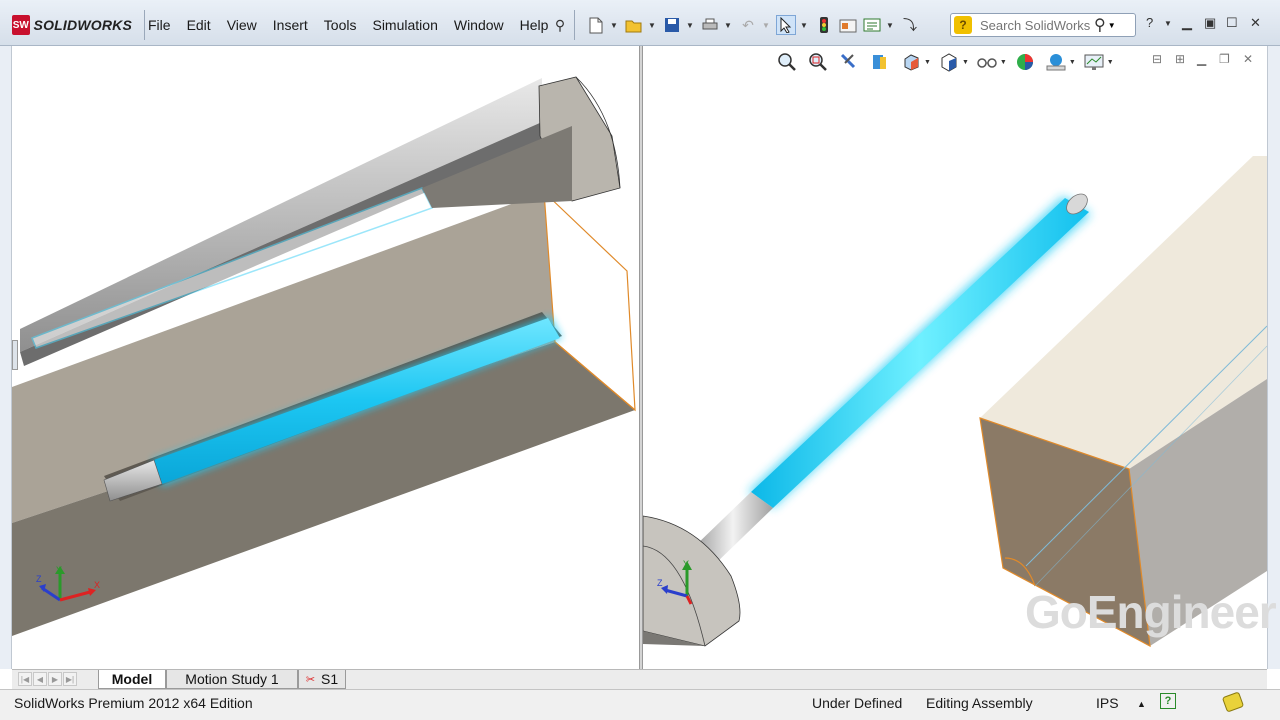 This screenshot has width=1280, height=720. What do you see at coordinates (748, 25) in the screenshot?
I see `undo-icon: ↶` at bounding box center [748, 25].